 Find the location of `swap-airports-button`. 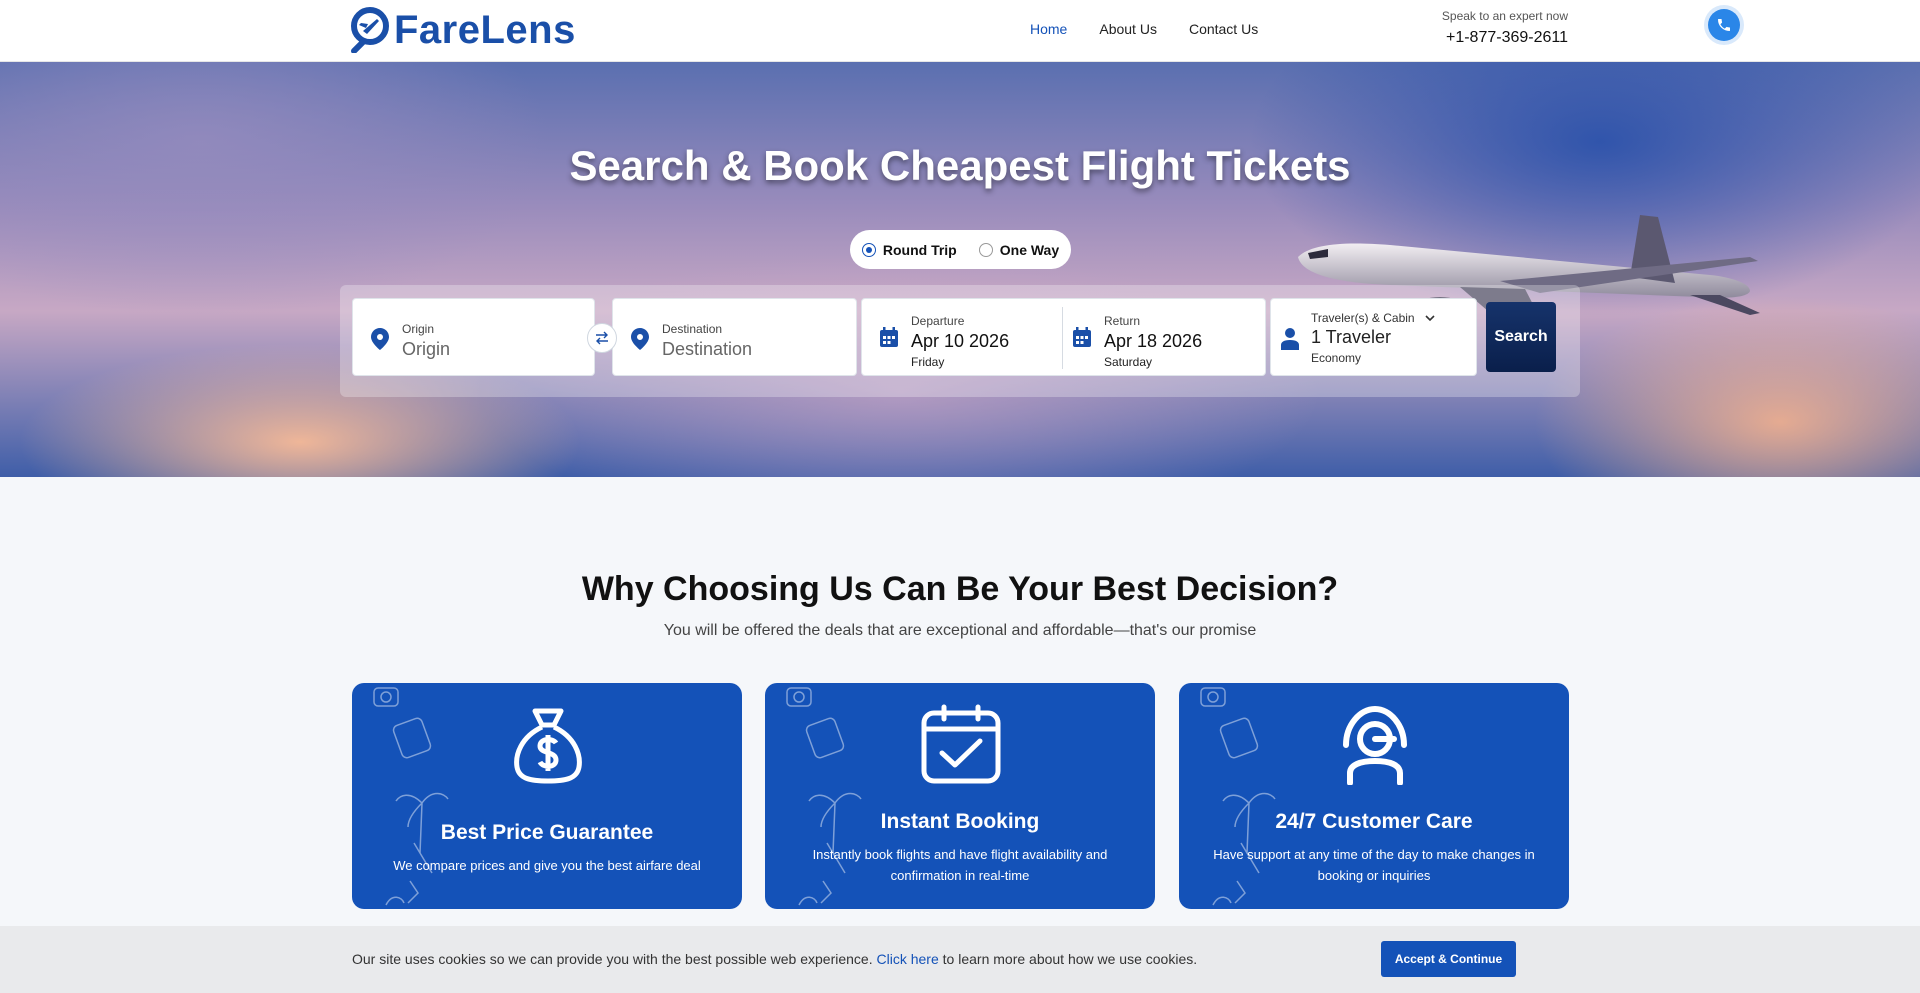

swap-airports-button is located at coordinates (602, 338).